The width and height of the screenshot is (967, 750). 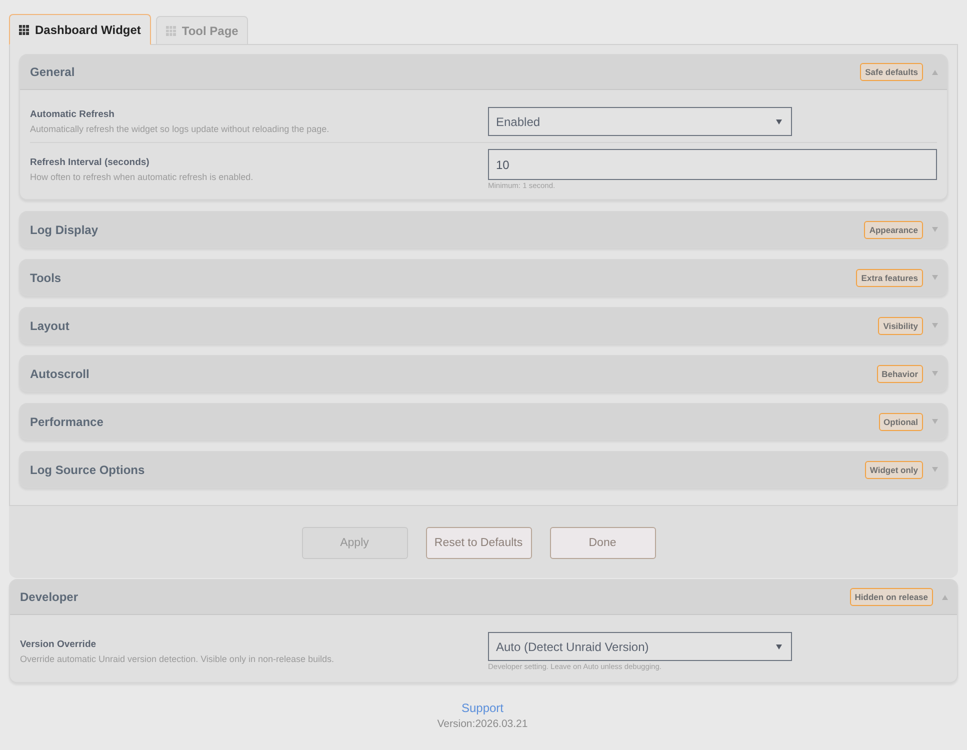 I want to click on accordion-header: Log Source Options Widget only, so click(x=483, y=469).